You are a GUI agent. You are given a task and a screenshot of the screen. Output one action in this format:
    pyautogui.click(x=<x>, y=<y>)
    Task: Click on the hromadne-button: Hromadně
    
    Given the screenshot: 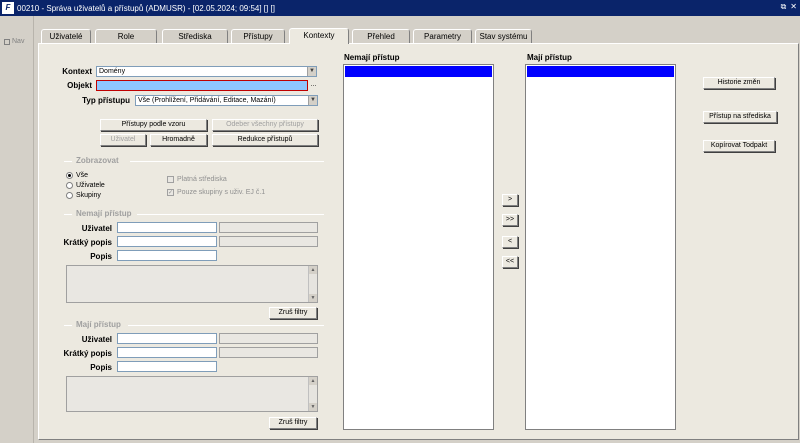 What is the action you would take?
    pyautogui.click(x=178, y=140)
    